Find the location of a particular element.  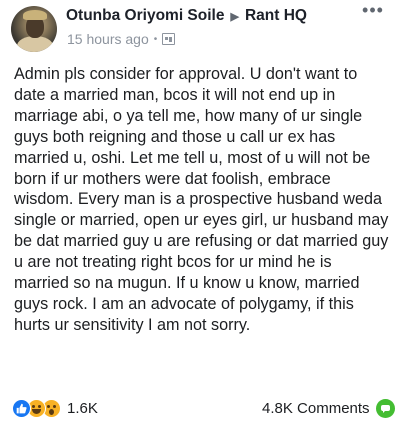

post-time: 15 hours ago is located at coordinates (108, 39).